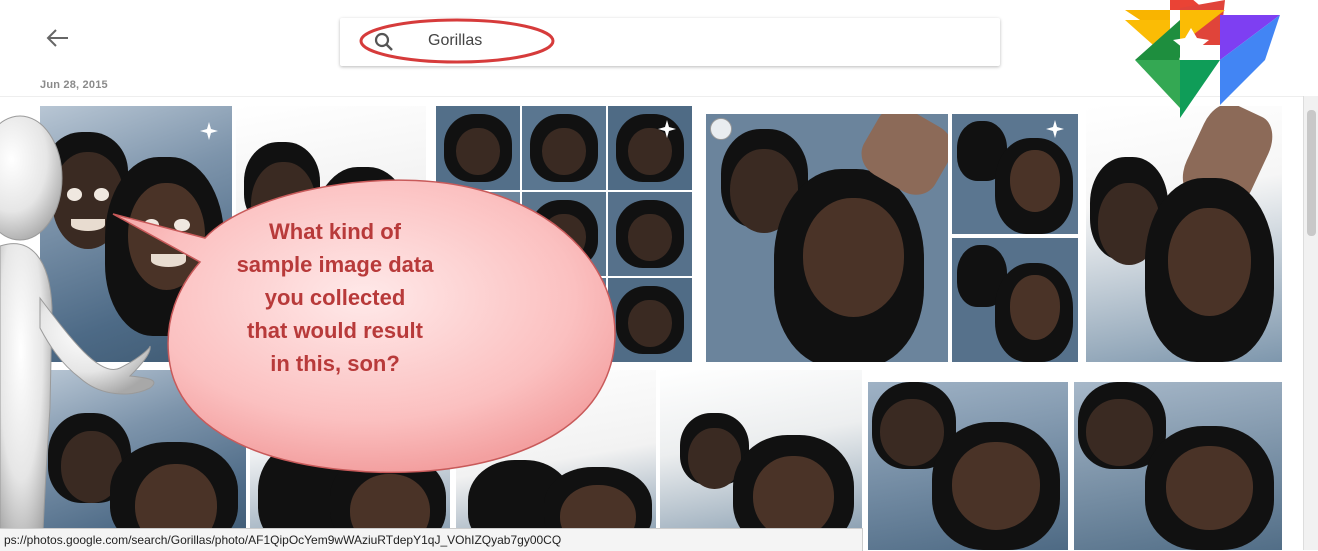  Describe the element at coordinates (335, 330) in the screenshot. I see `callout-line: that would result` at that location.